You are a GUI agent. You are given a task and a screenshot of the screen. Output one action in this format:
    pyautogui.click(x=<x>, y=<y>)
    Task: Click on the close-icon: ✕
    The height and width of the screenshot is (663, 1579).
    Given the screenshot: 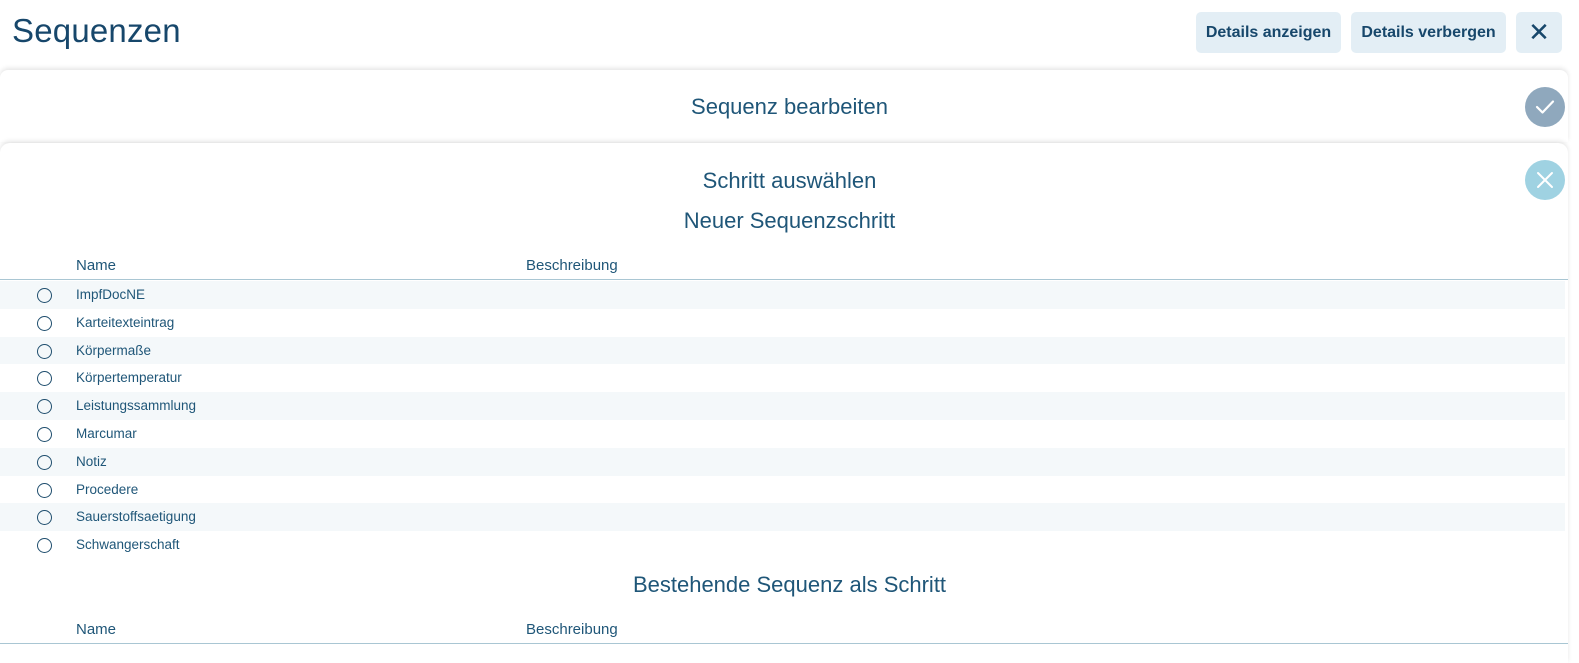 What is the action you would take?
    pyautogui.click(x=1539, y=32)
    